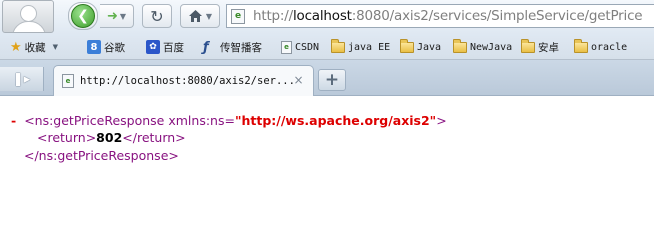  Describe the element at coordinates (67, 137) in the screenshot. I see `xml-child-open-tag: <return>` at that location.